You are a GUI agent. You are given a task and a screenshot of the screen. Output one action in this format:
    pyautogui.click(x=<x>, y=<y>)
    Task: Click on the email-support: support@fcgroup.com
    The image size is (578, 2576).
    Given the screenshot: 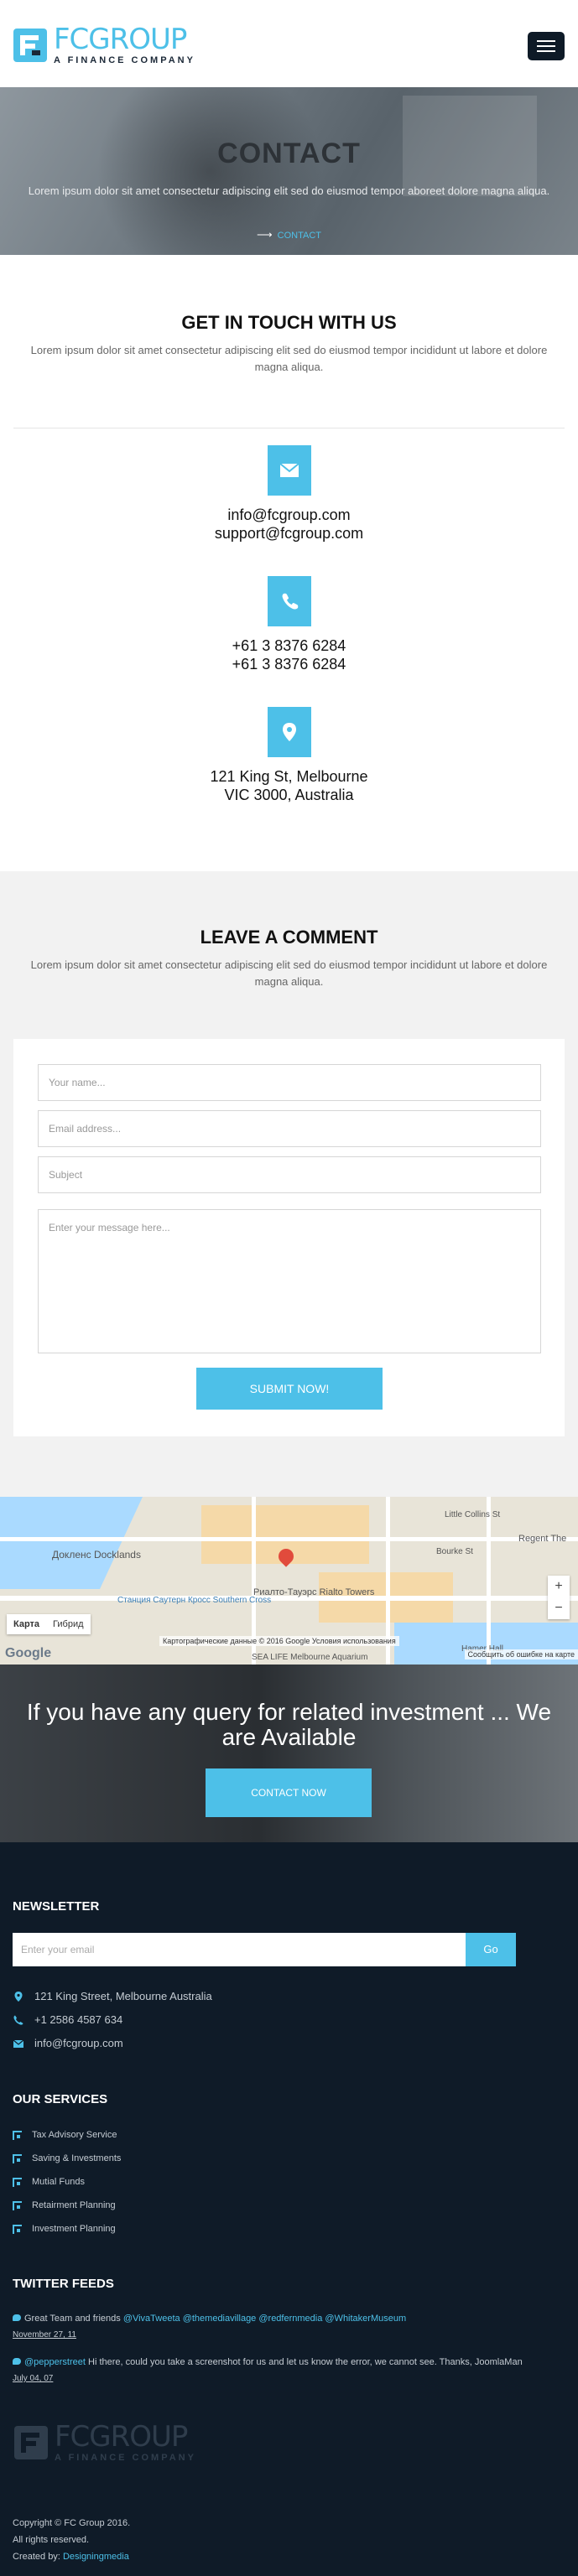 What is the action you would take?
    pyautogui.click(x=289, y=533)
    